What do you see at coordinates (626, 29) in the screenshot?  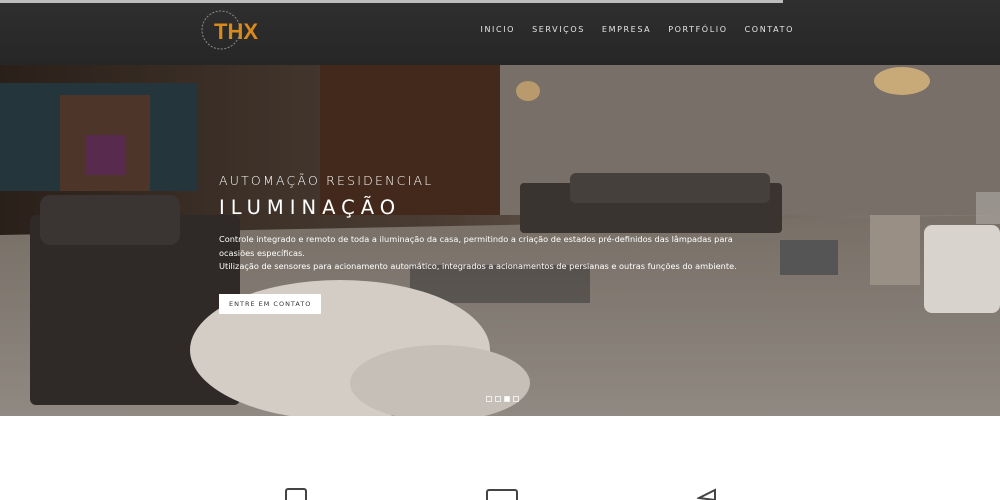 I see `nav-empresa: EMPRESA` at bounding box center [626, 29].